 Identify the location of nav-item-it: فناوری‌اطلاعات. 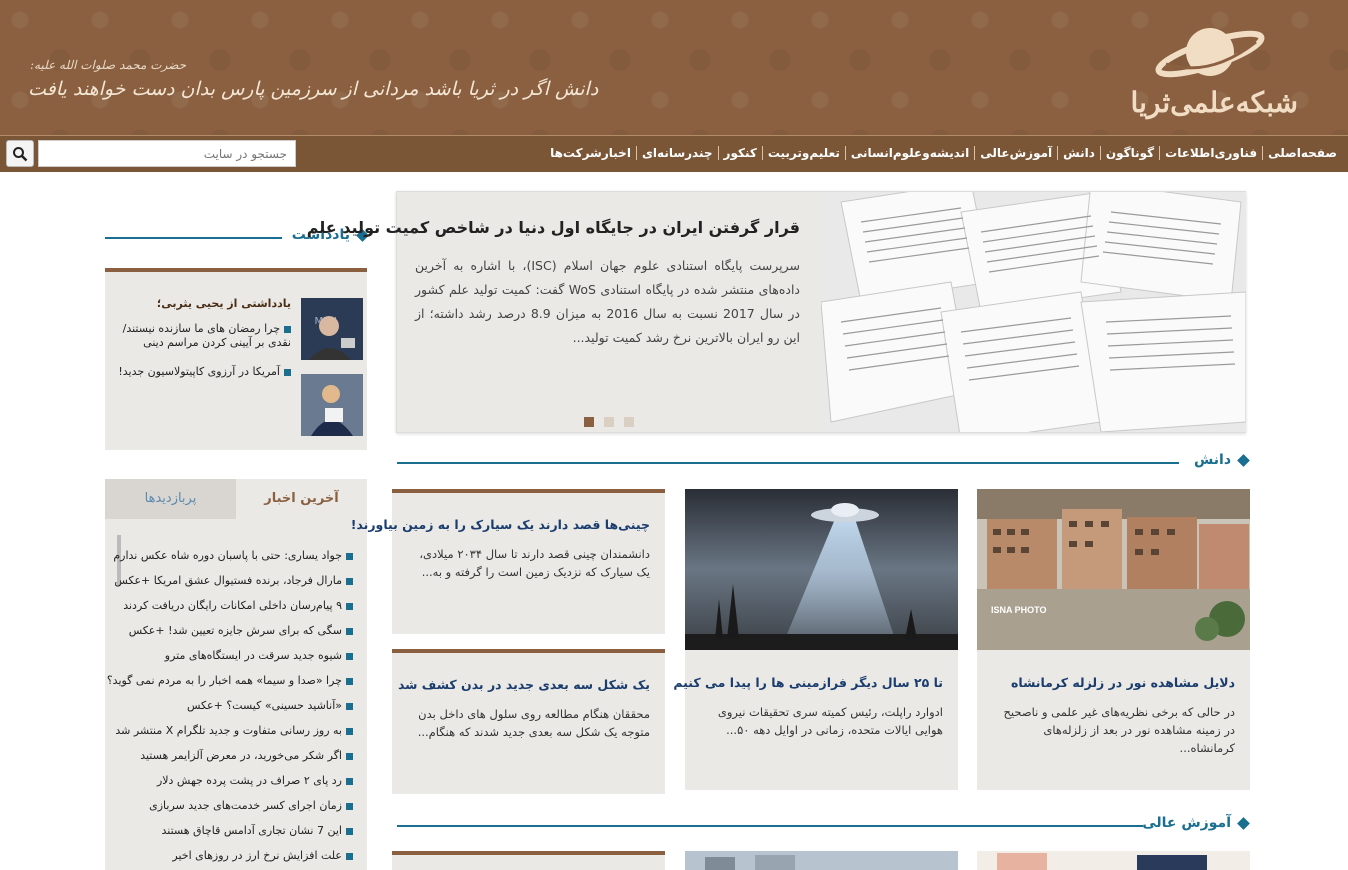
(1210, 153).